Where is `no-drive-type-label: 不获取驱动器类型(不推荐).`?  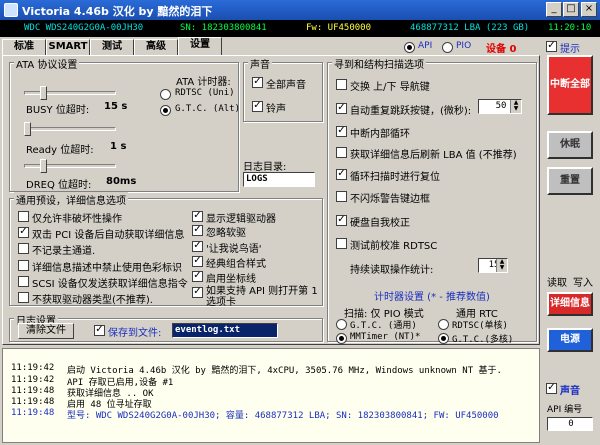 no-drive-type-label: 不获取驱动器类型(不推荐). is located at coordinates (92, 300).